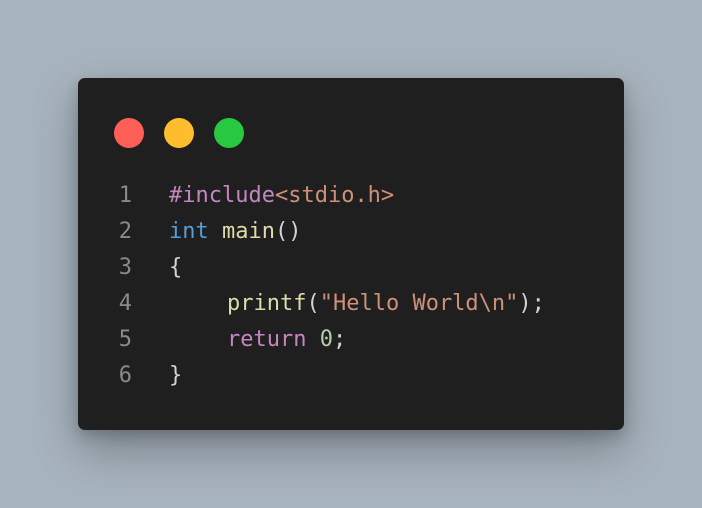  Describe the element at coordinates (267, 339) in the screenshot. I see `code-token-control: return` at that location.